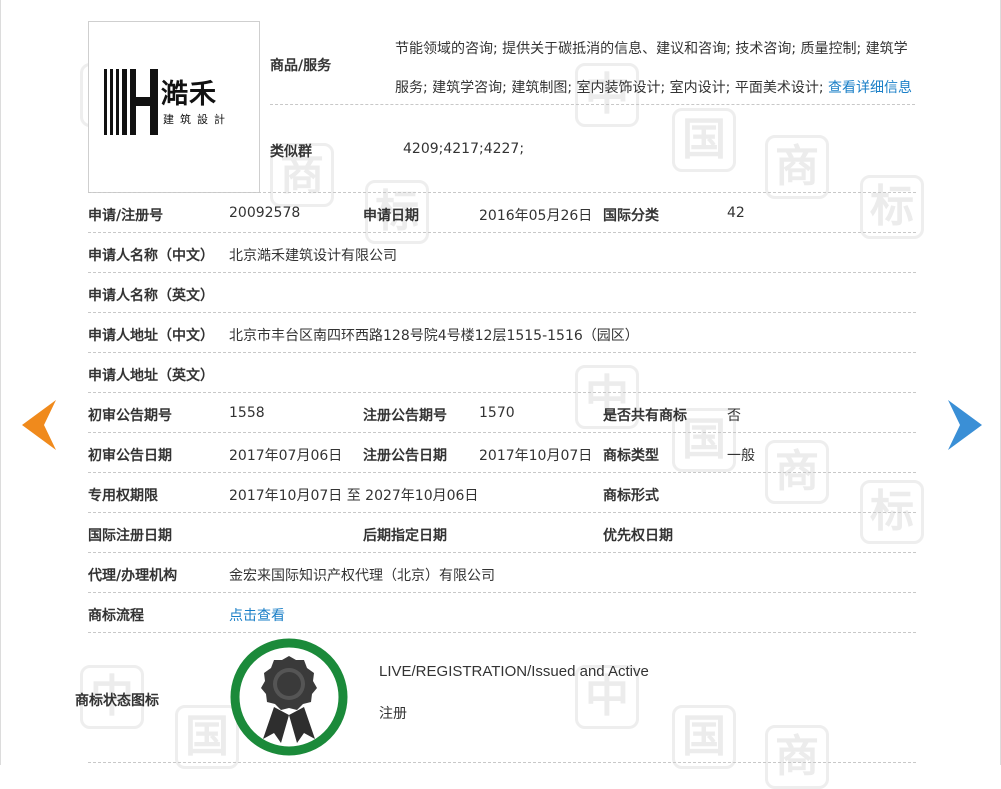  Describe the element at coordinates (631, 216) in the screenshot. I see `intl-class-label: 国际分类` at that location.